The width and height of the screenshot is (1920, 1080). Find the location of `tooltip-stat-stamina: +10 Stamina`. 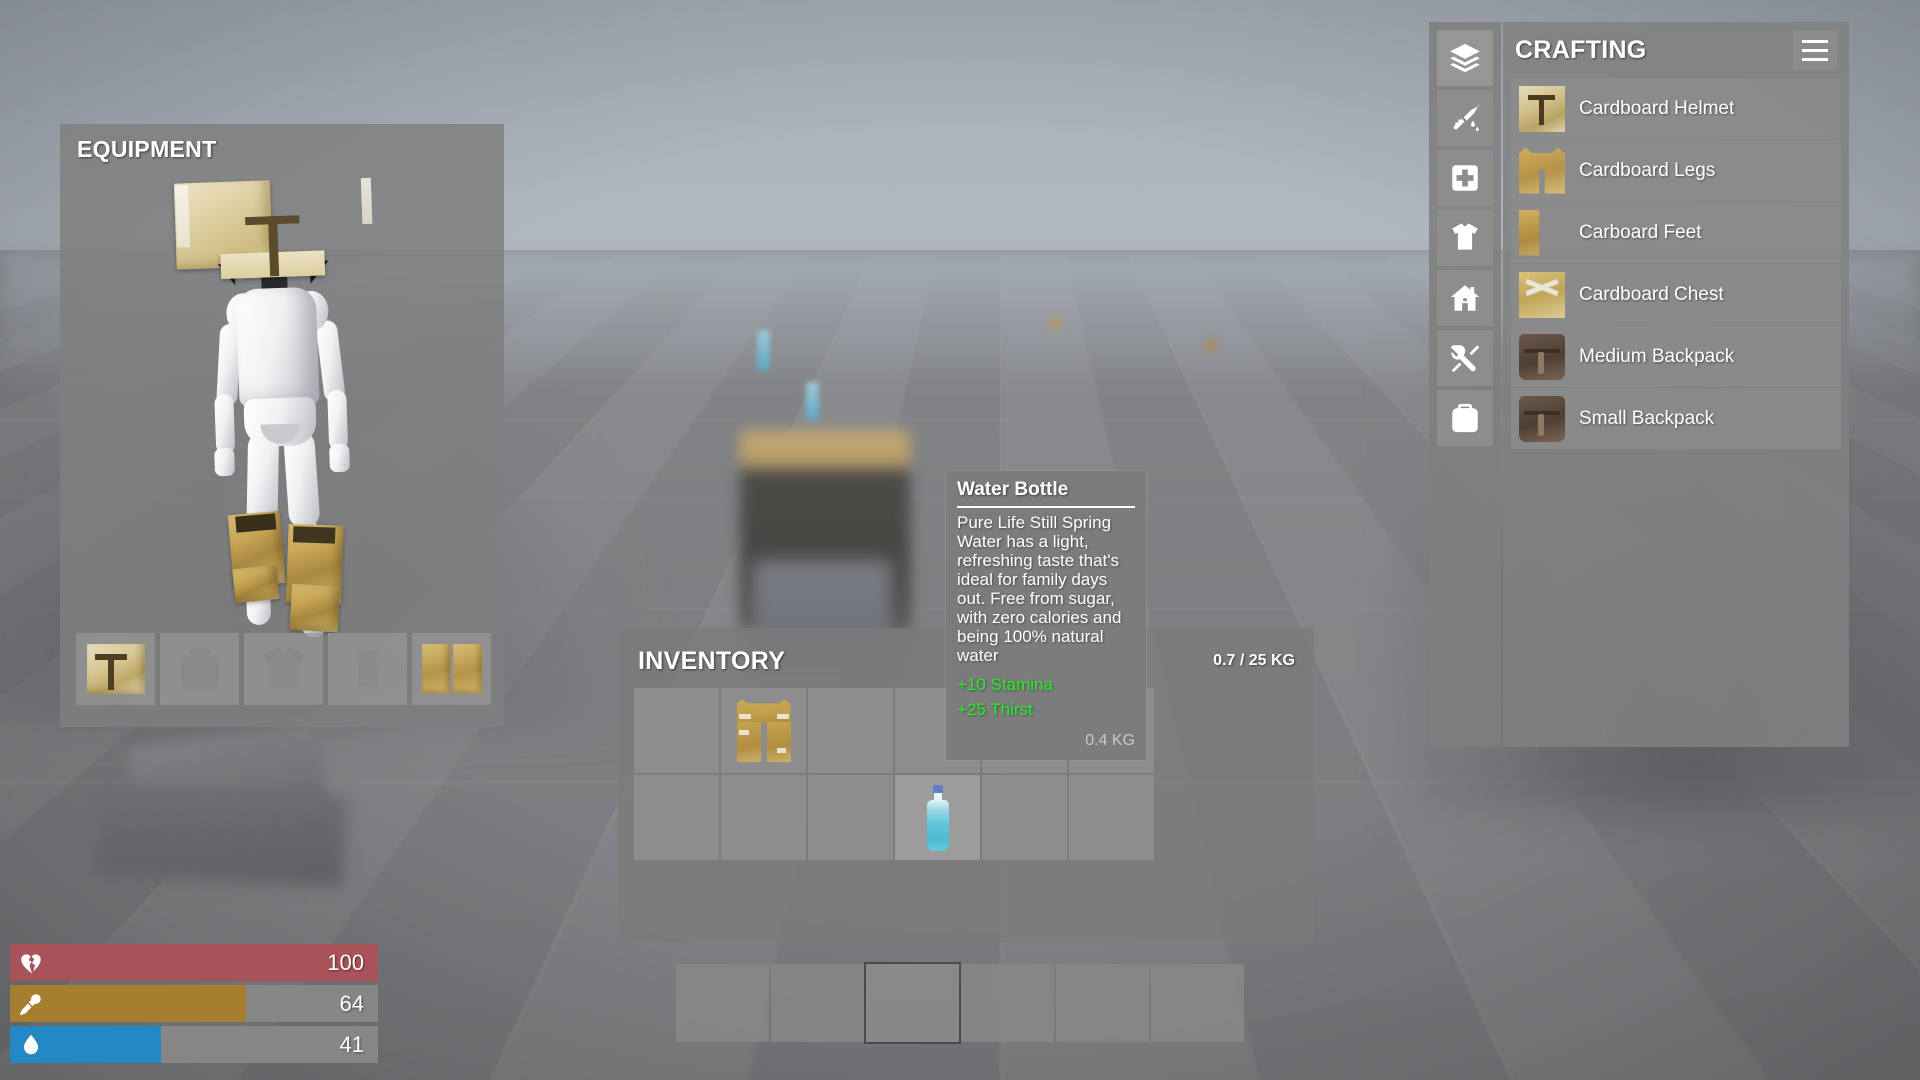

tooltip-stat-stamina: +10 Stamina is located at coordinates (1005, 685).